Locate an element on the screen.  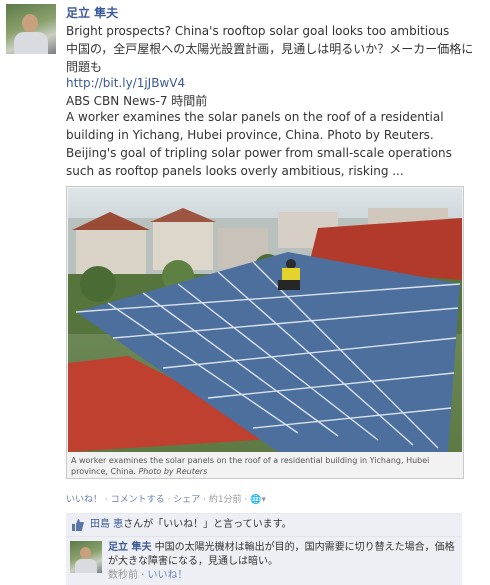
post-title-ja: 中国の，全戸屋根への太陽光設置計画，見通しは明るいか？メーカー価格に問題も is located at coordinates (270, 58).